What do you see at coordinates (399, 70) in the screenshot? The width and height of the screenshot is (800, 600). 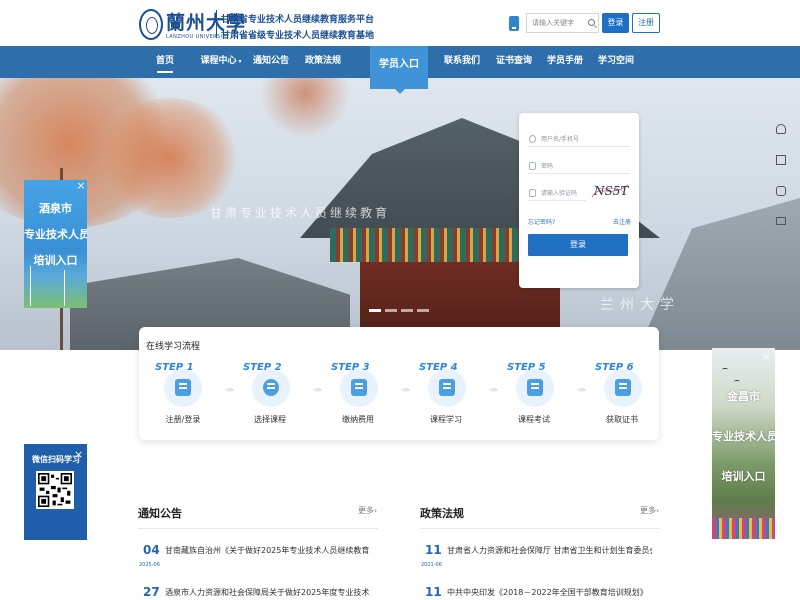 I see `nav-item-student-entrance: 学员入口` at bounding box center [399, 70].